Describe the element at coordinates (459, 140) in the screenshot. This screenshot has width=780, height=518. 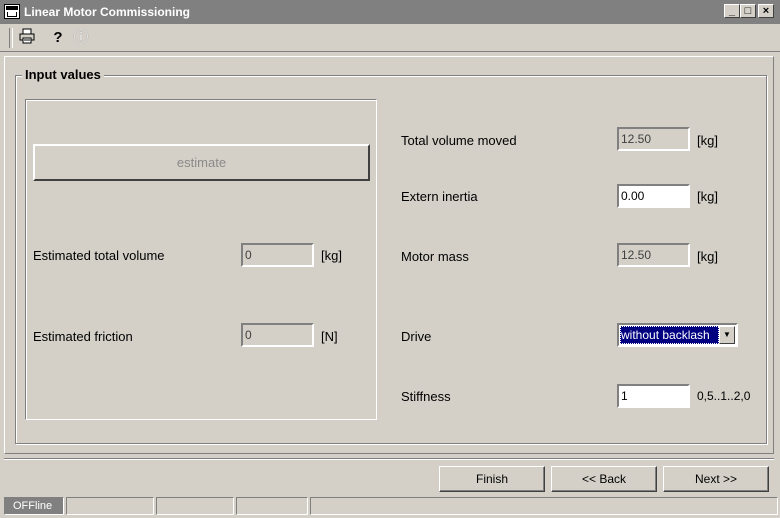
I see `total-volume-moved-label: Total volume moved` at that location.